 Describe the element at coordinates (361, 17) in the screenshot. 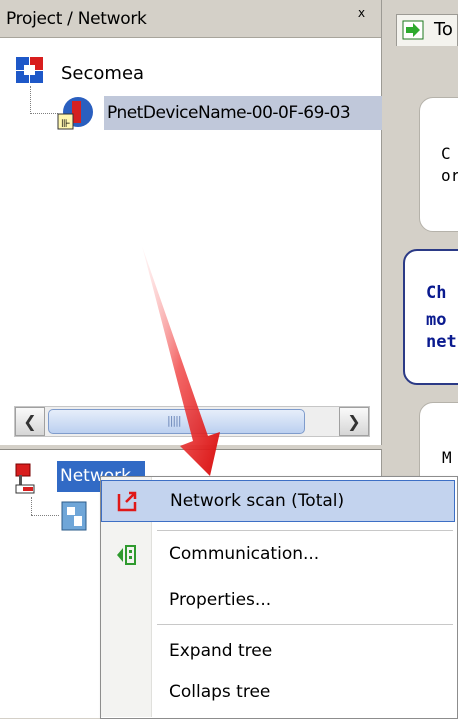

I see `pin-icon: ᕁ` at that location.